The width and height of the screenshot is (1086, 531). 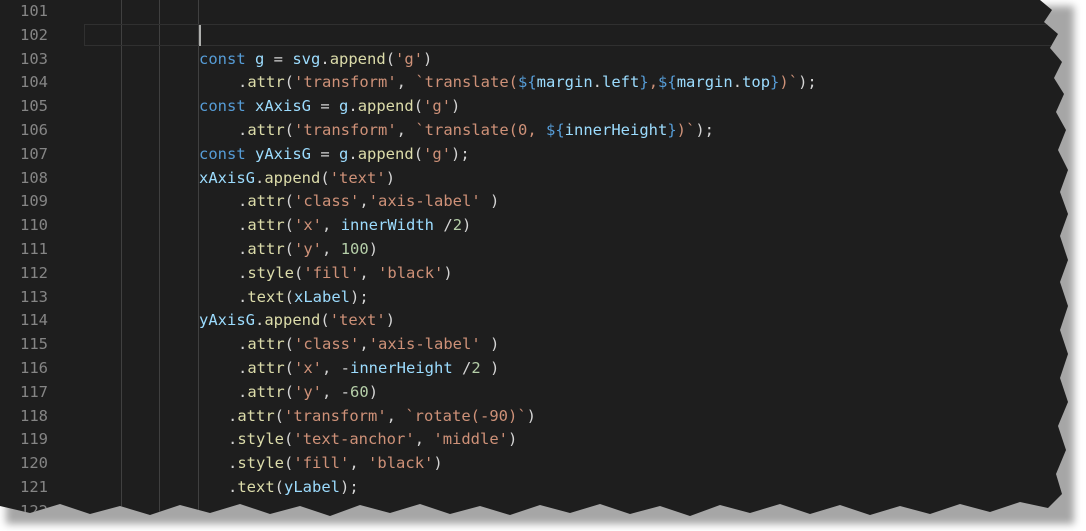 I want to click on code-token: 'x', so click(x=308, y=368).